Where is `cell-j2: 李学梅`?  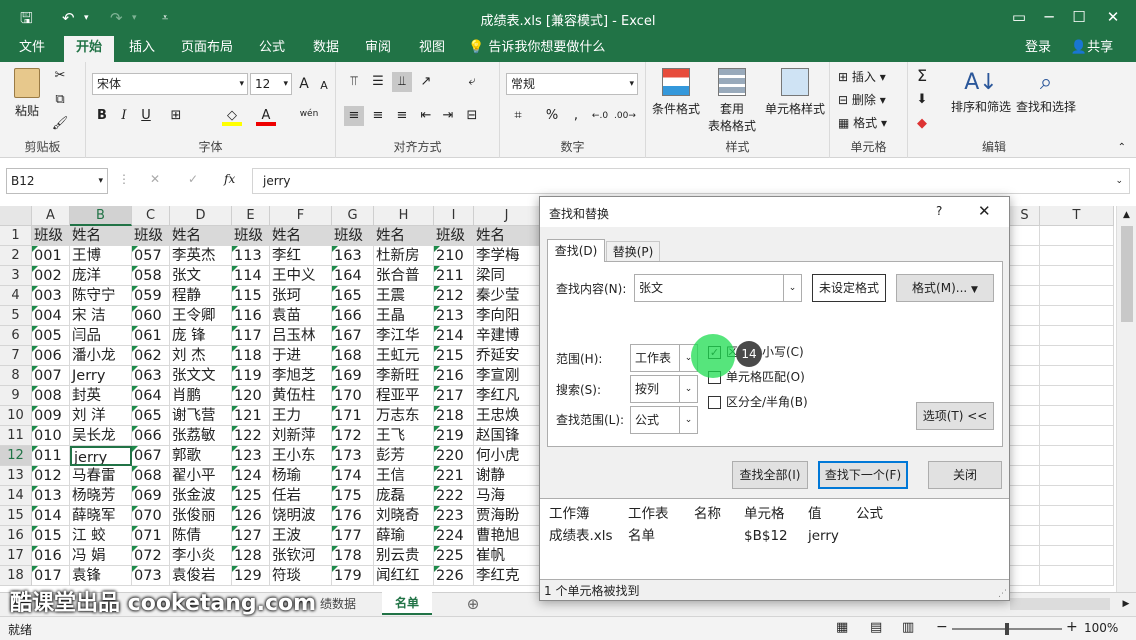
cell-j2: 李学梅 is located at coordinates (507, 256).